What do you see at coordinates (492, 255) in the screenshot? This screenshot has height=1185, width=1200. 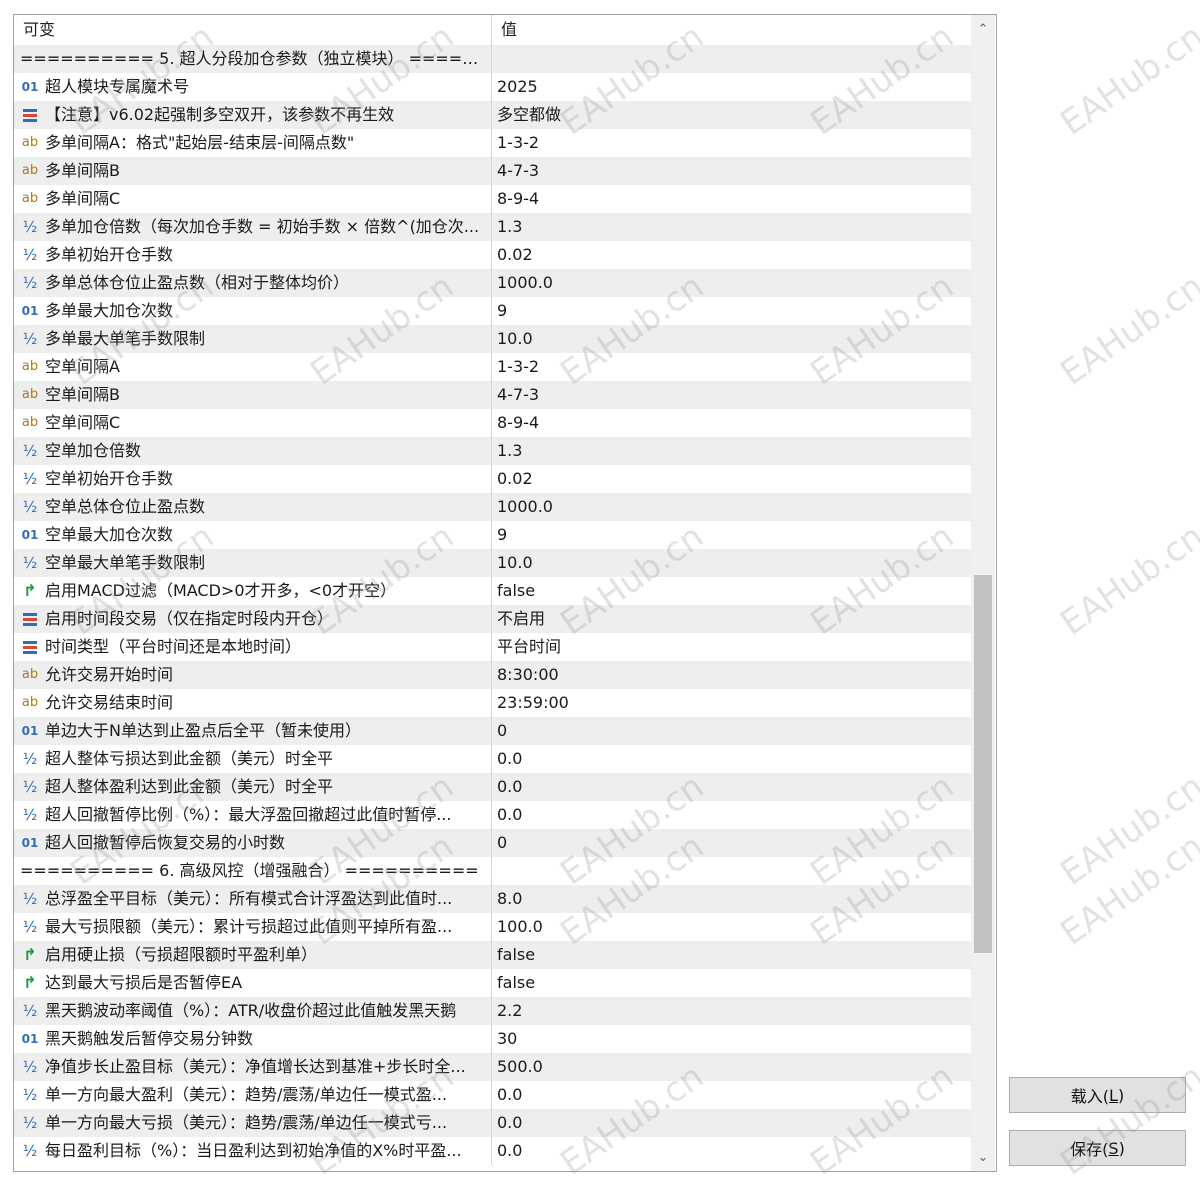 I see `parameter-row: ½ 多单初始开仓手数 0.02` at bounding box center [492, 255].